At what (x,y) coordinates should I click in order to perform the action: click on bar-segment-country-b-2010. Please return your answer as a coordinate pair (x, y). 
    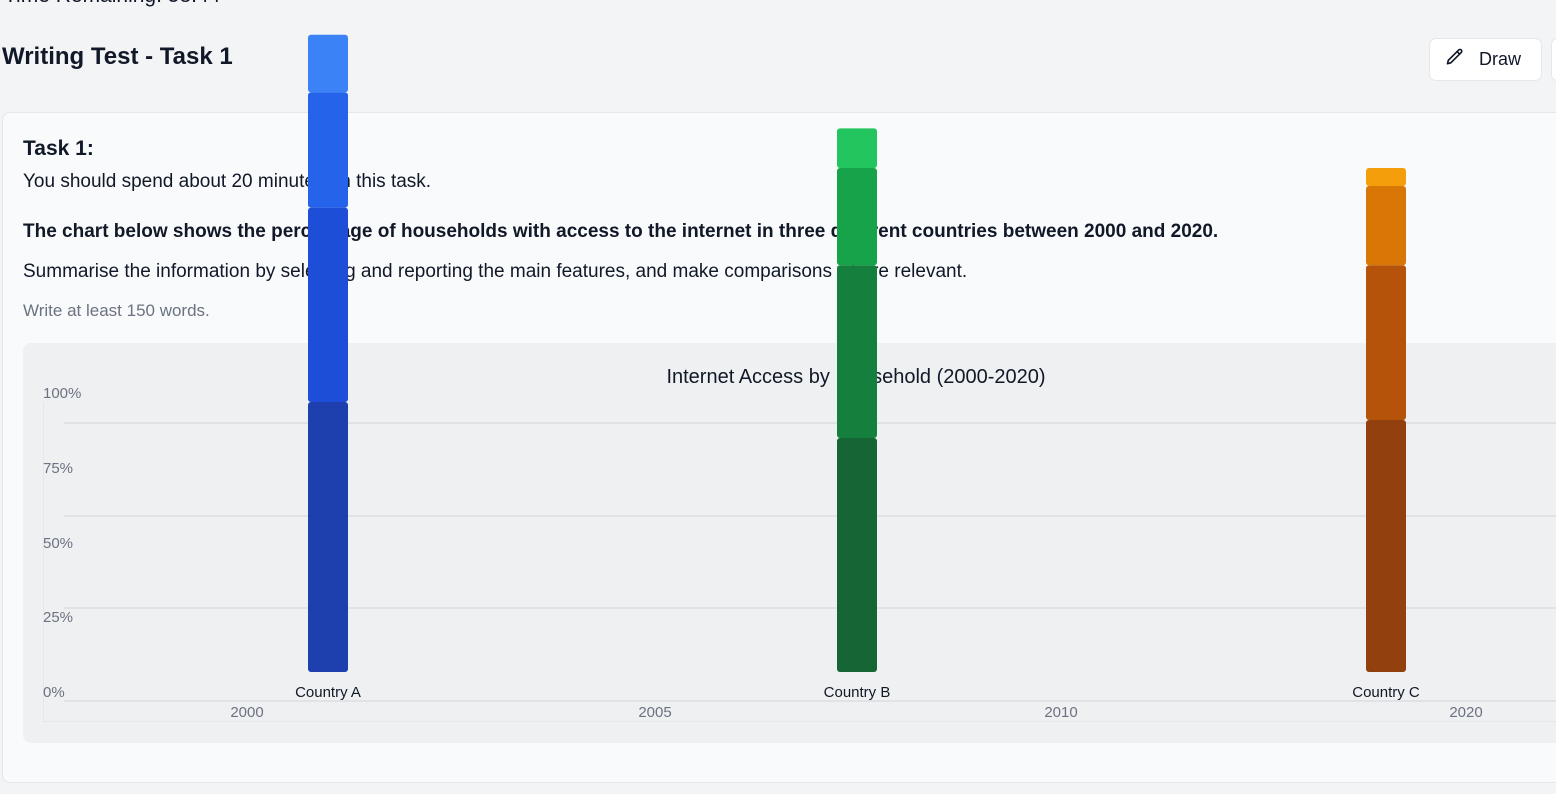
    Looking at the image, I should click on (857, 217).